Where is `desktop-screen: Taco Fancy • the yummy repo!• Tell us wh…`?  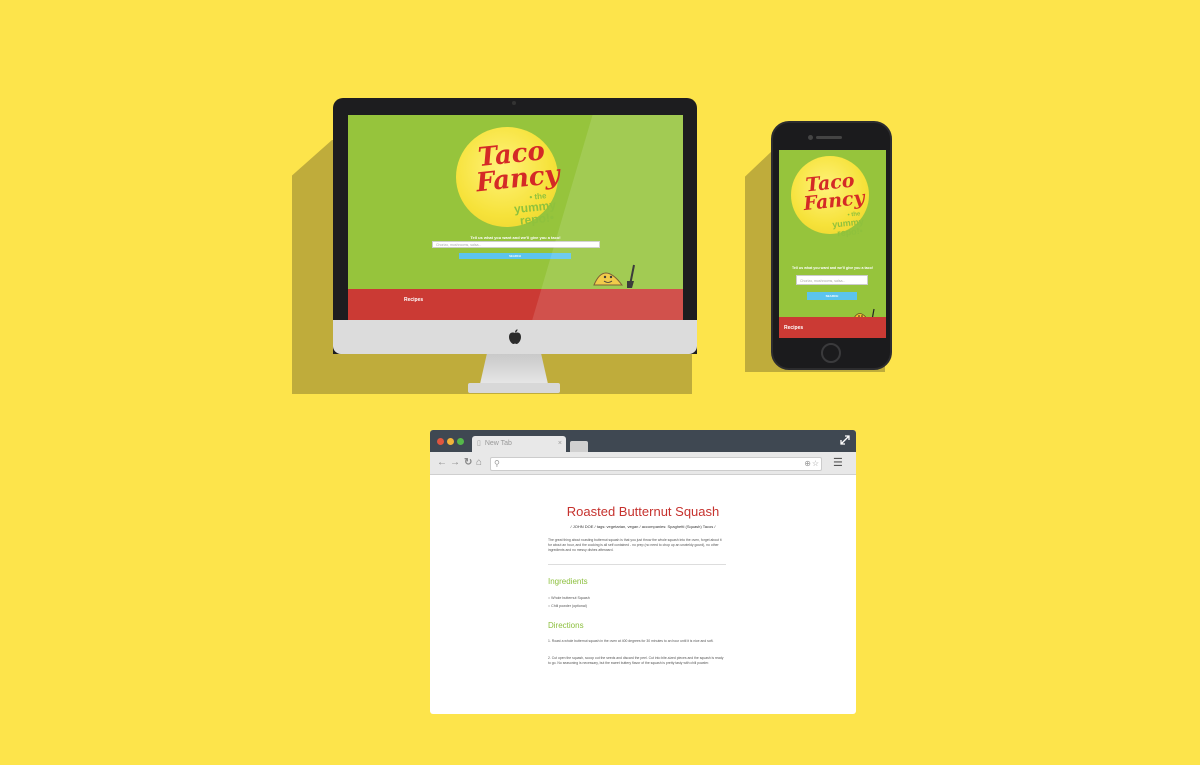
desktop-screen: Taco Fancy • the yummy repo!• Tell us wh… is located at coordinates (515, 217).